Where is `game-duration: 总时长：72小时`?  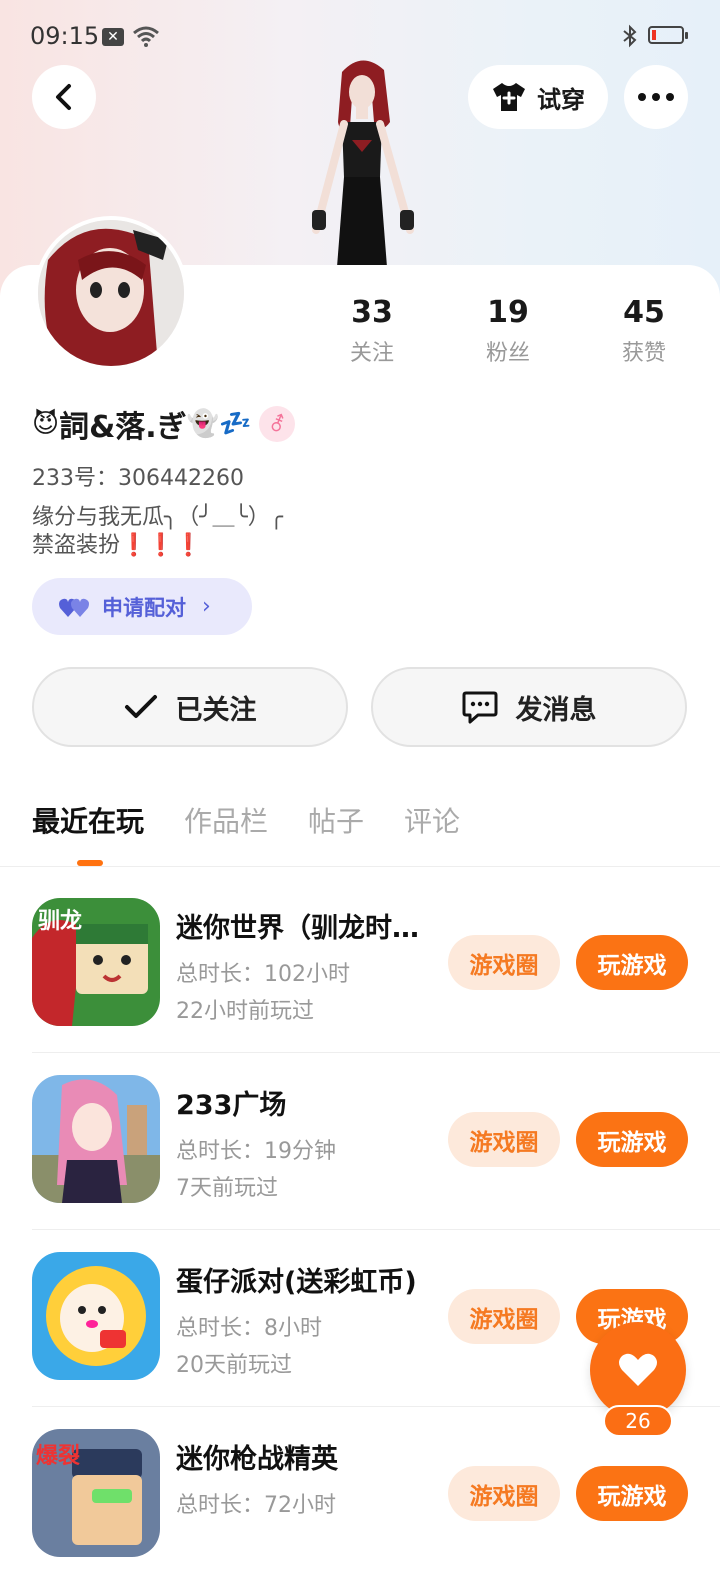 game-duration: 总时长：72小时 is located at coordinates (256, 1505).